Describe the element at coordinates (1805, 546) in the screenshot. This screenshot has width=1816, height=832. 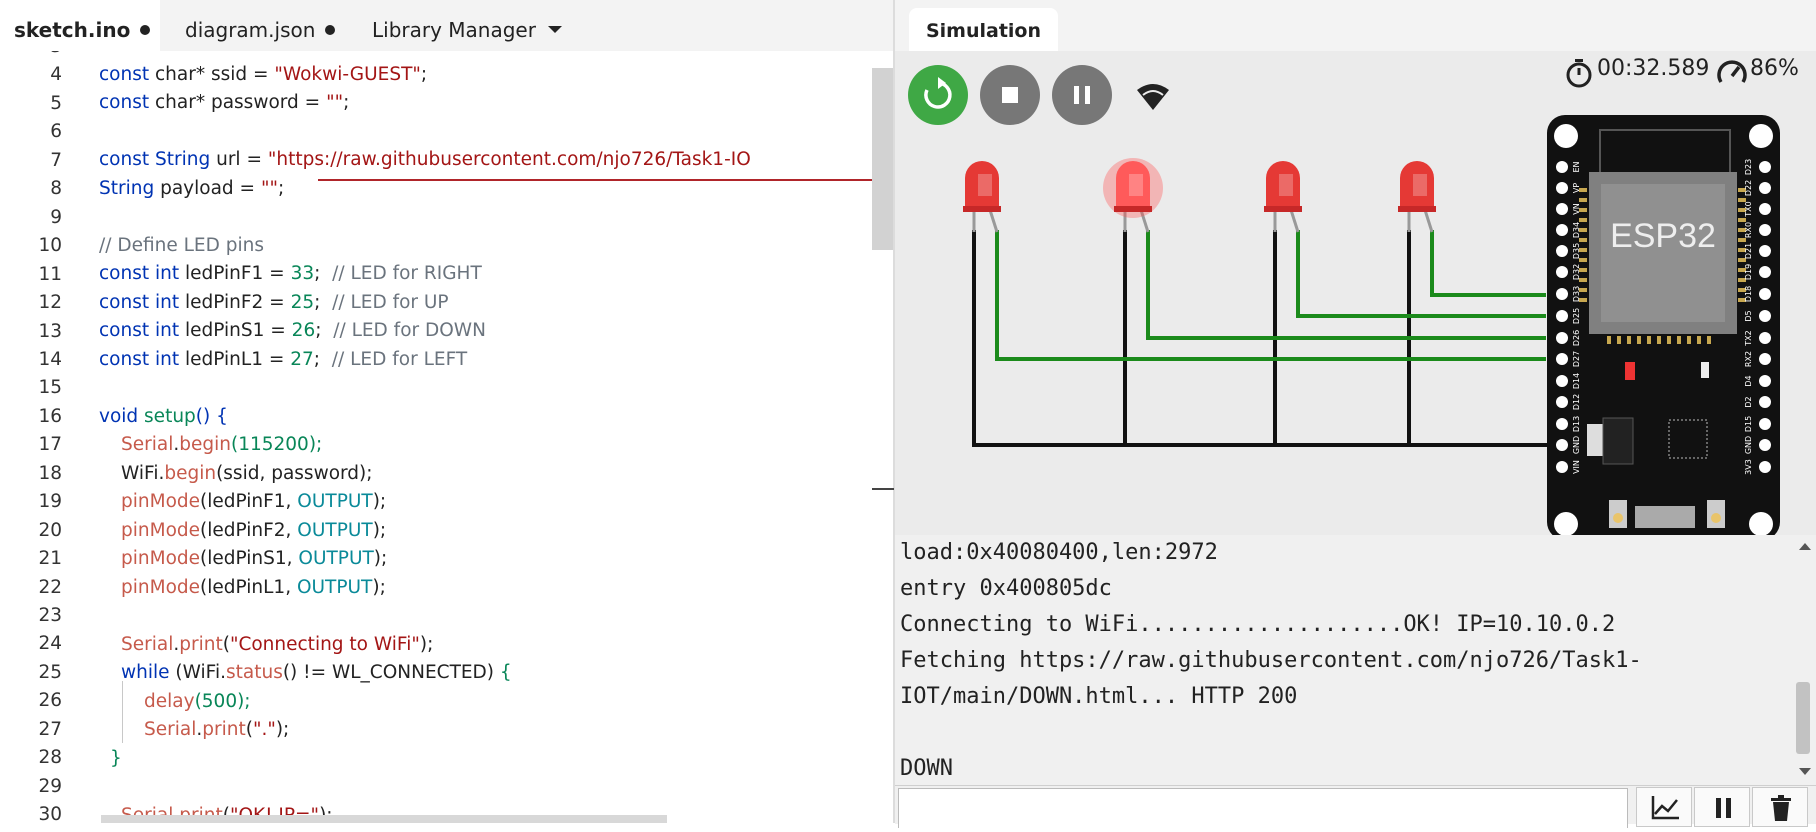
I see `scroll-up-icon` at that location.